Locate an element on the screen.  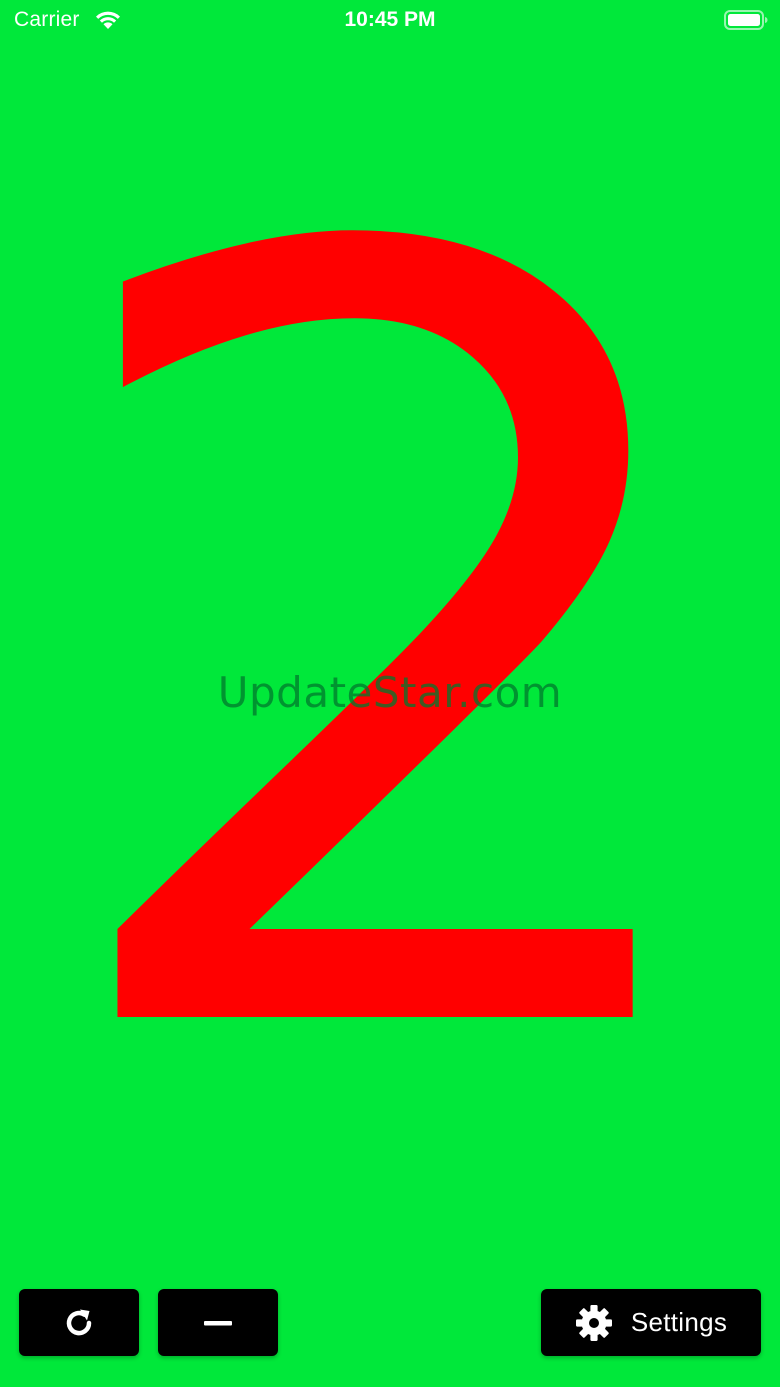
gear-icon is located at coordinates (594, 1323).